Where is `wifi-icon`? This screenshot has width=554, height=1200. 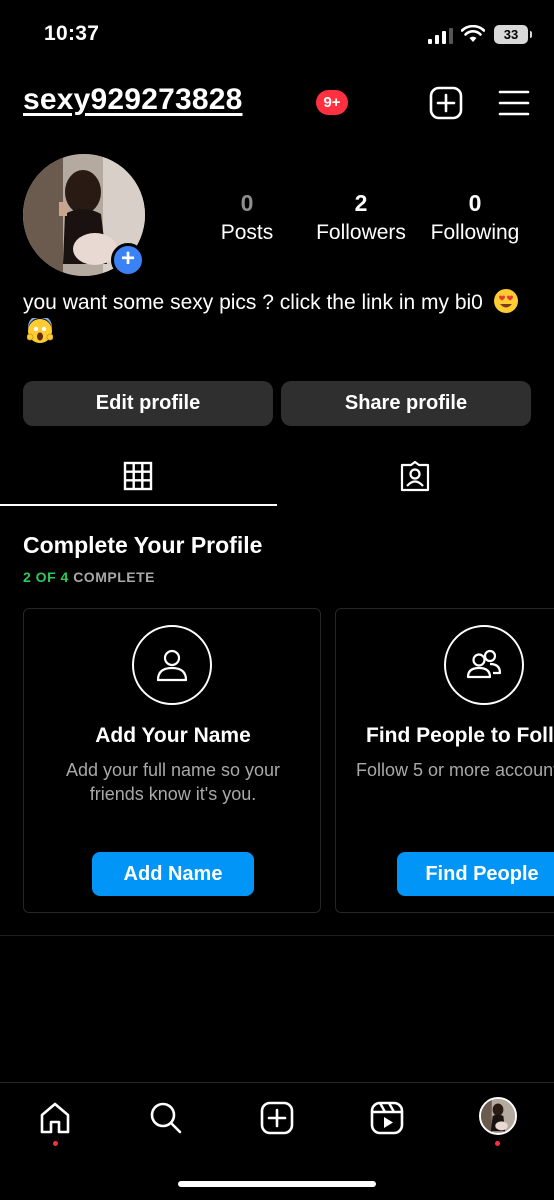
wifi-icon is located at coordinates (473, 33).